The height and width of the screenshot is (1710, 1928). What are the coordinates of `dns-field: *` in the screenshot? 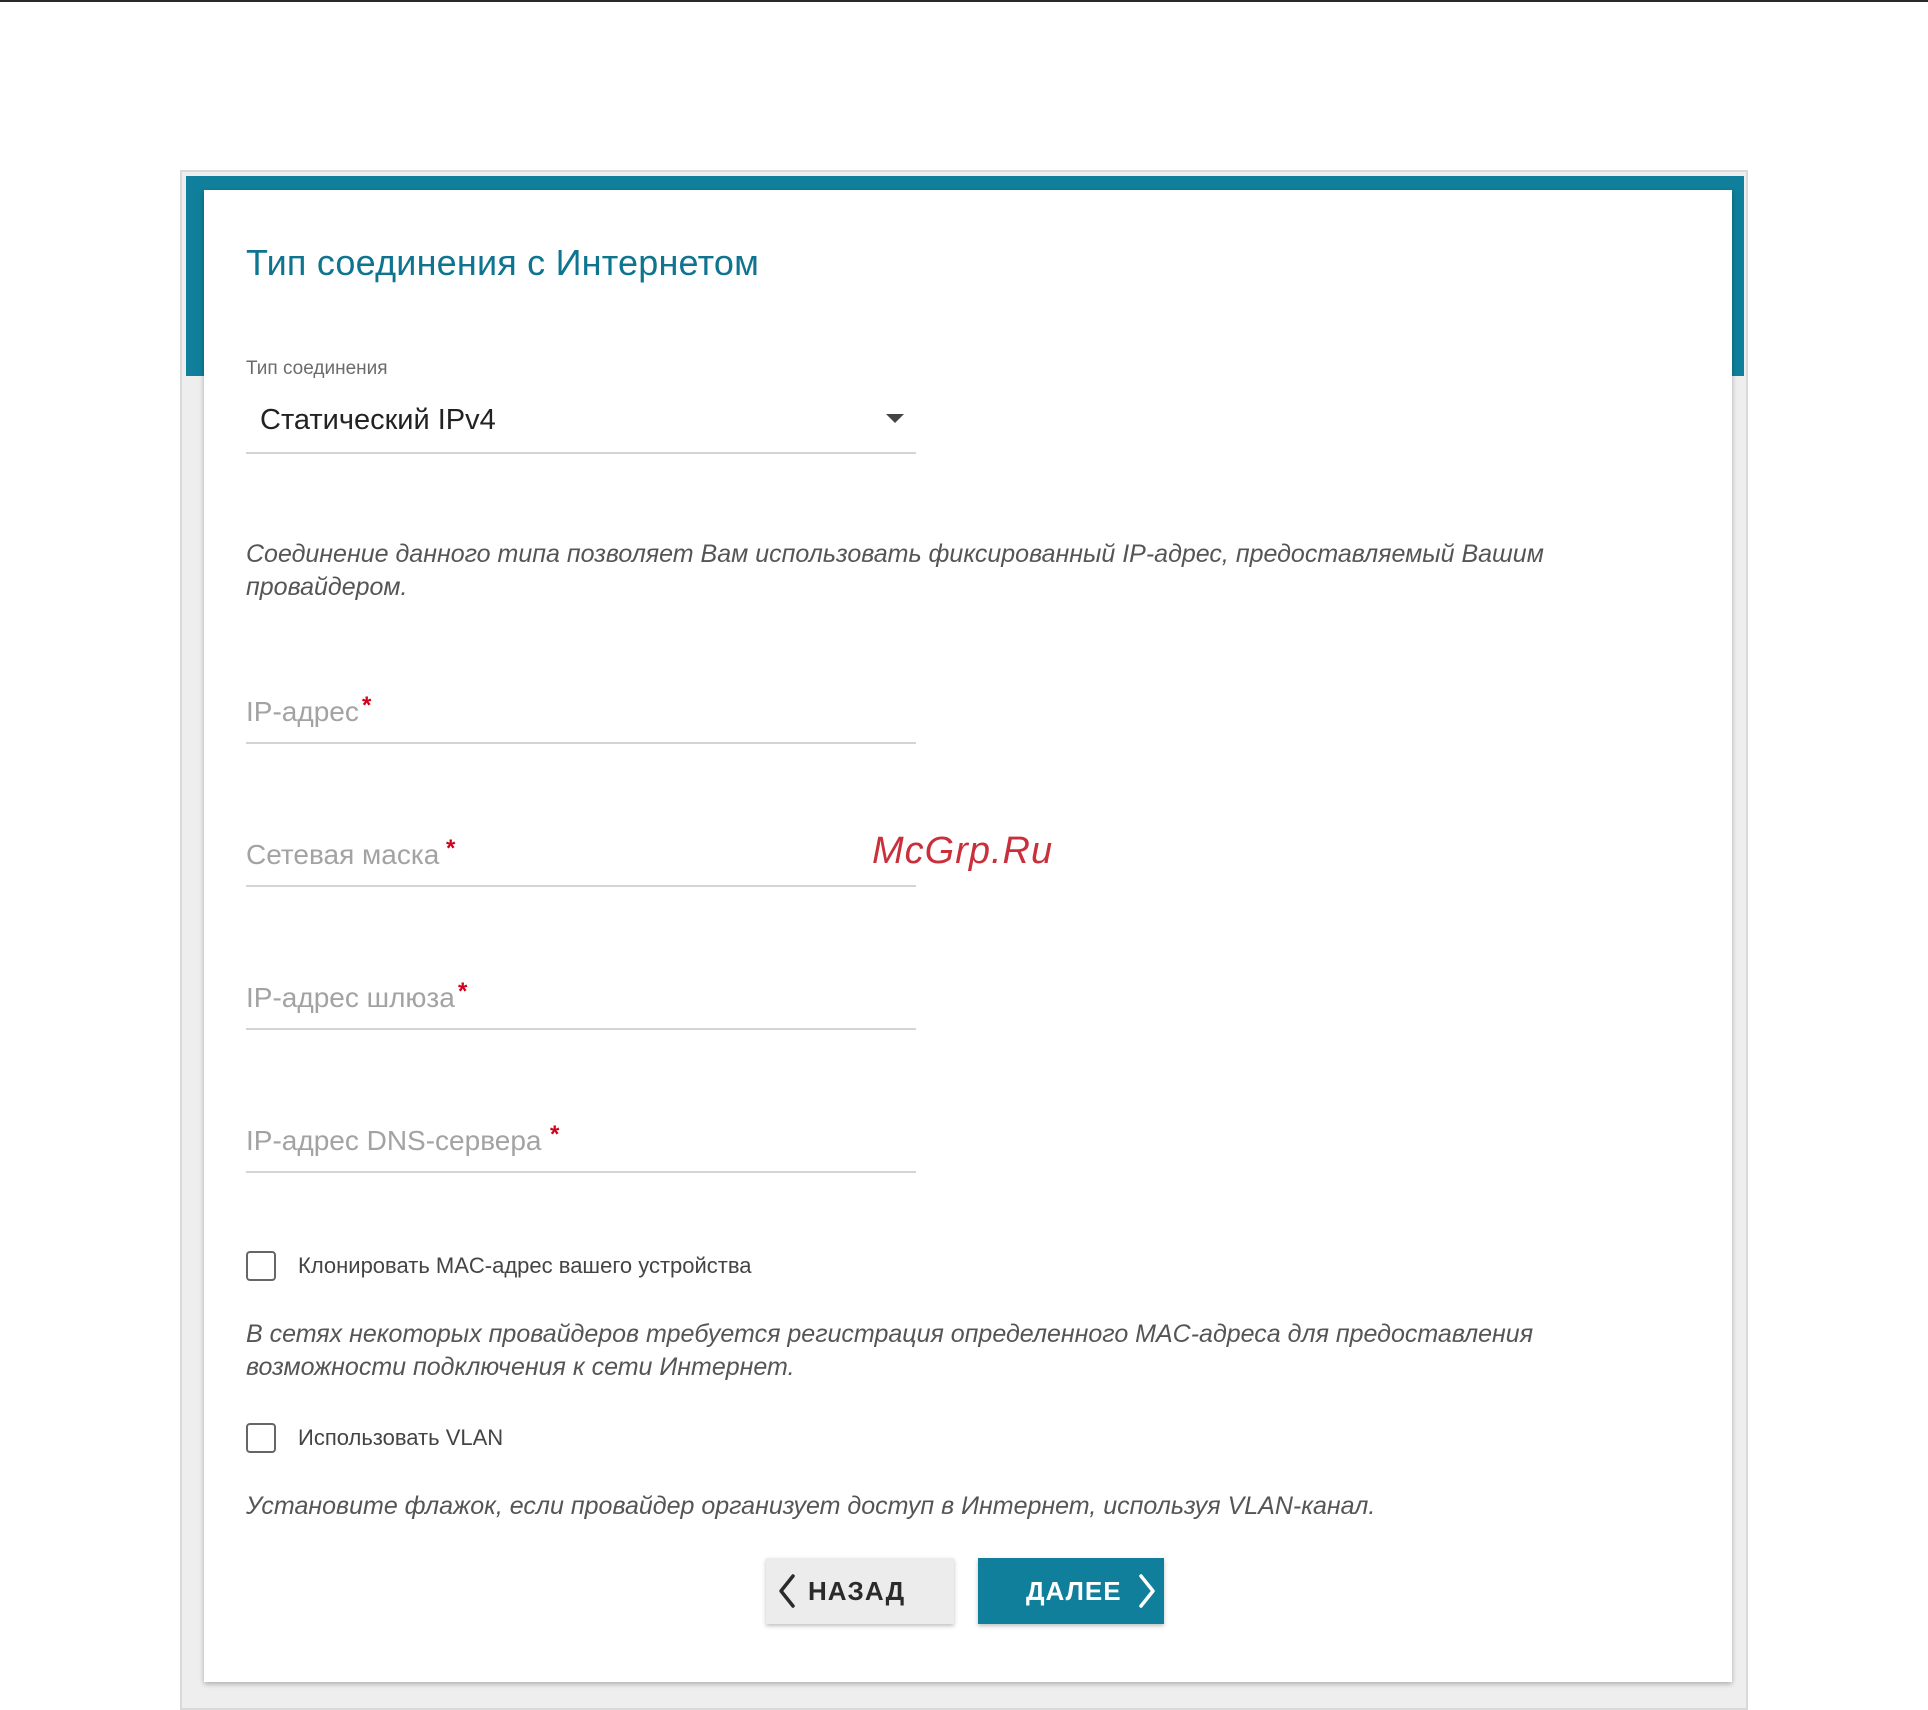 It's located at (581, 1143).